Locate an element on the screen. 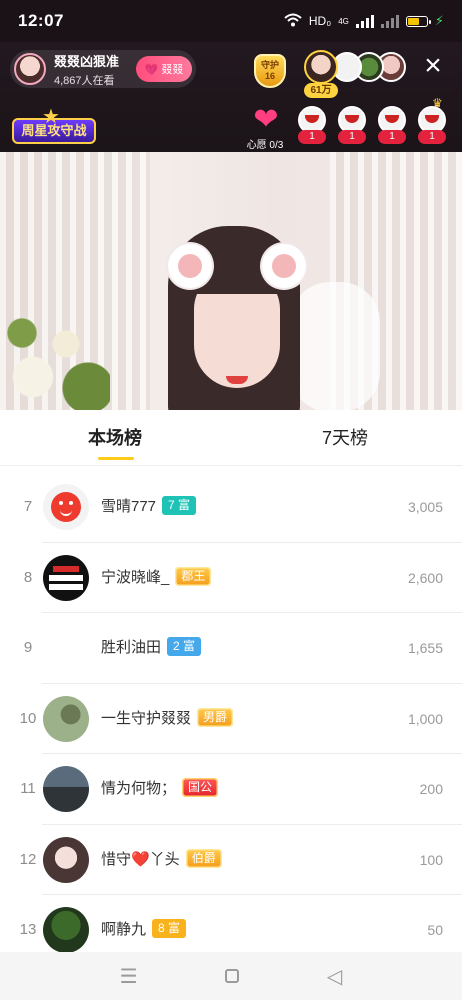 This screenshot has height=1000, width=462. close-button: × is located at coordinates (433, 66).